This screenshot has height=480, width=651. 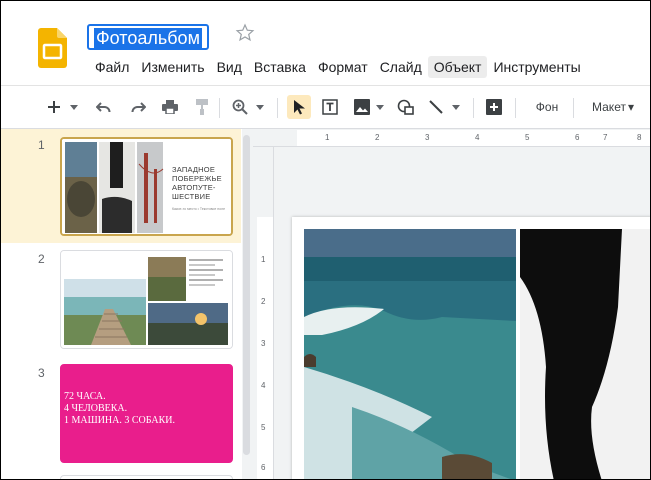 What do you see at coordinates (457, 67) in the screenshot?
I see `menu-object: Объект` at bounding box center [457, 67].